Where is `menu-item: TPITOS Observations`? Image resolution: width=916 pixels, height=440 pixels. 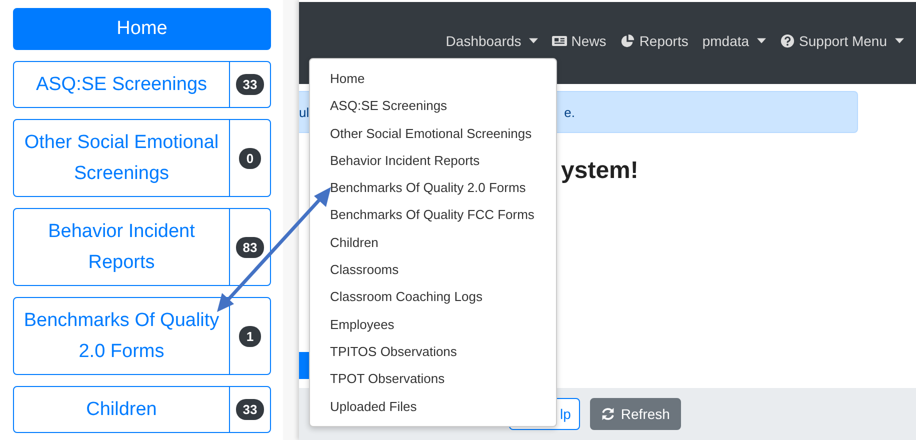
menu-item: TPITOS Observations is located at coordinates (433, 352).